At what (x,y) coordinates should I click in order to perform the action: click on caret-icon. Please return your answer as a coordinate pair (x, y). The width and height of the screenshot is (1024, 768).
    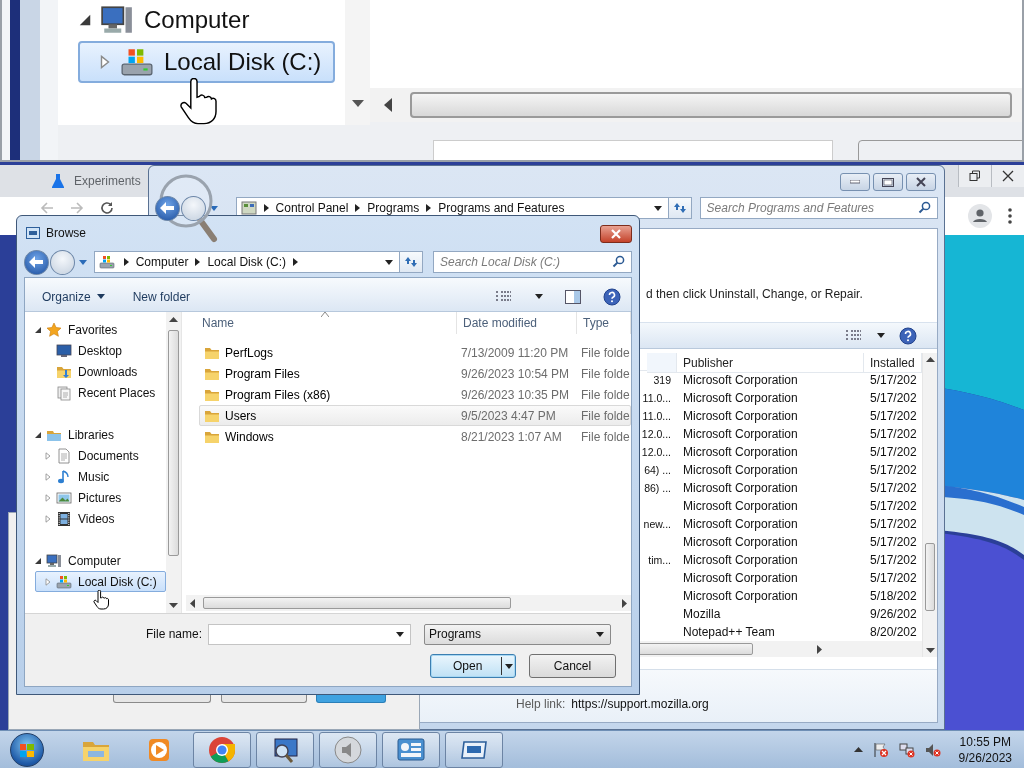
    Looking at the image, I should click on (858, 749).